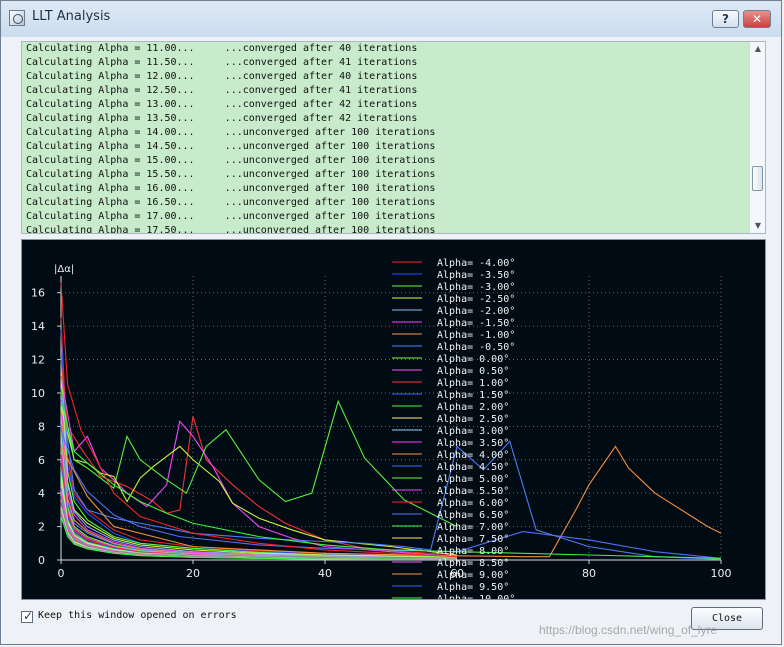 The height and width of the screenshot is (647, 784). I want to click on legend-entry: Alpha= -3.50°, so click(476, 275).